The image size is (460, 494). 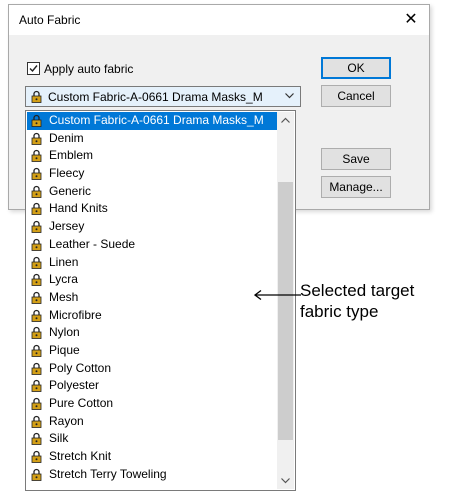 I want to click on list-item-label: Polyester, so click(x=74, y=385).